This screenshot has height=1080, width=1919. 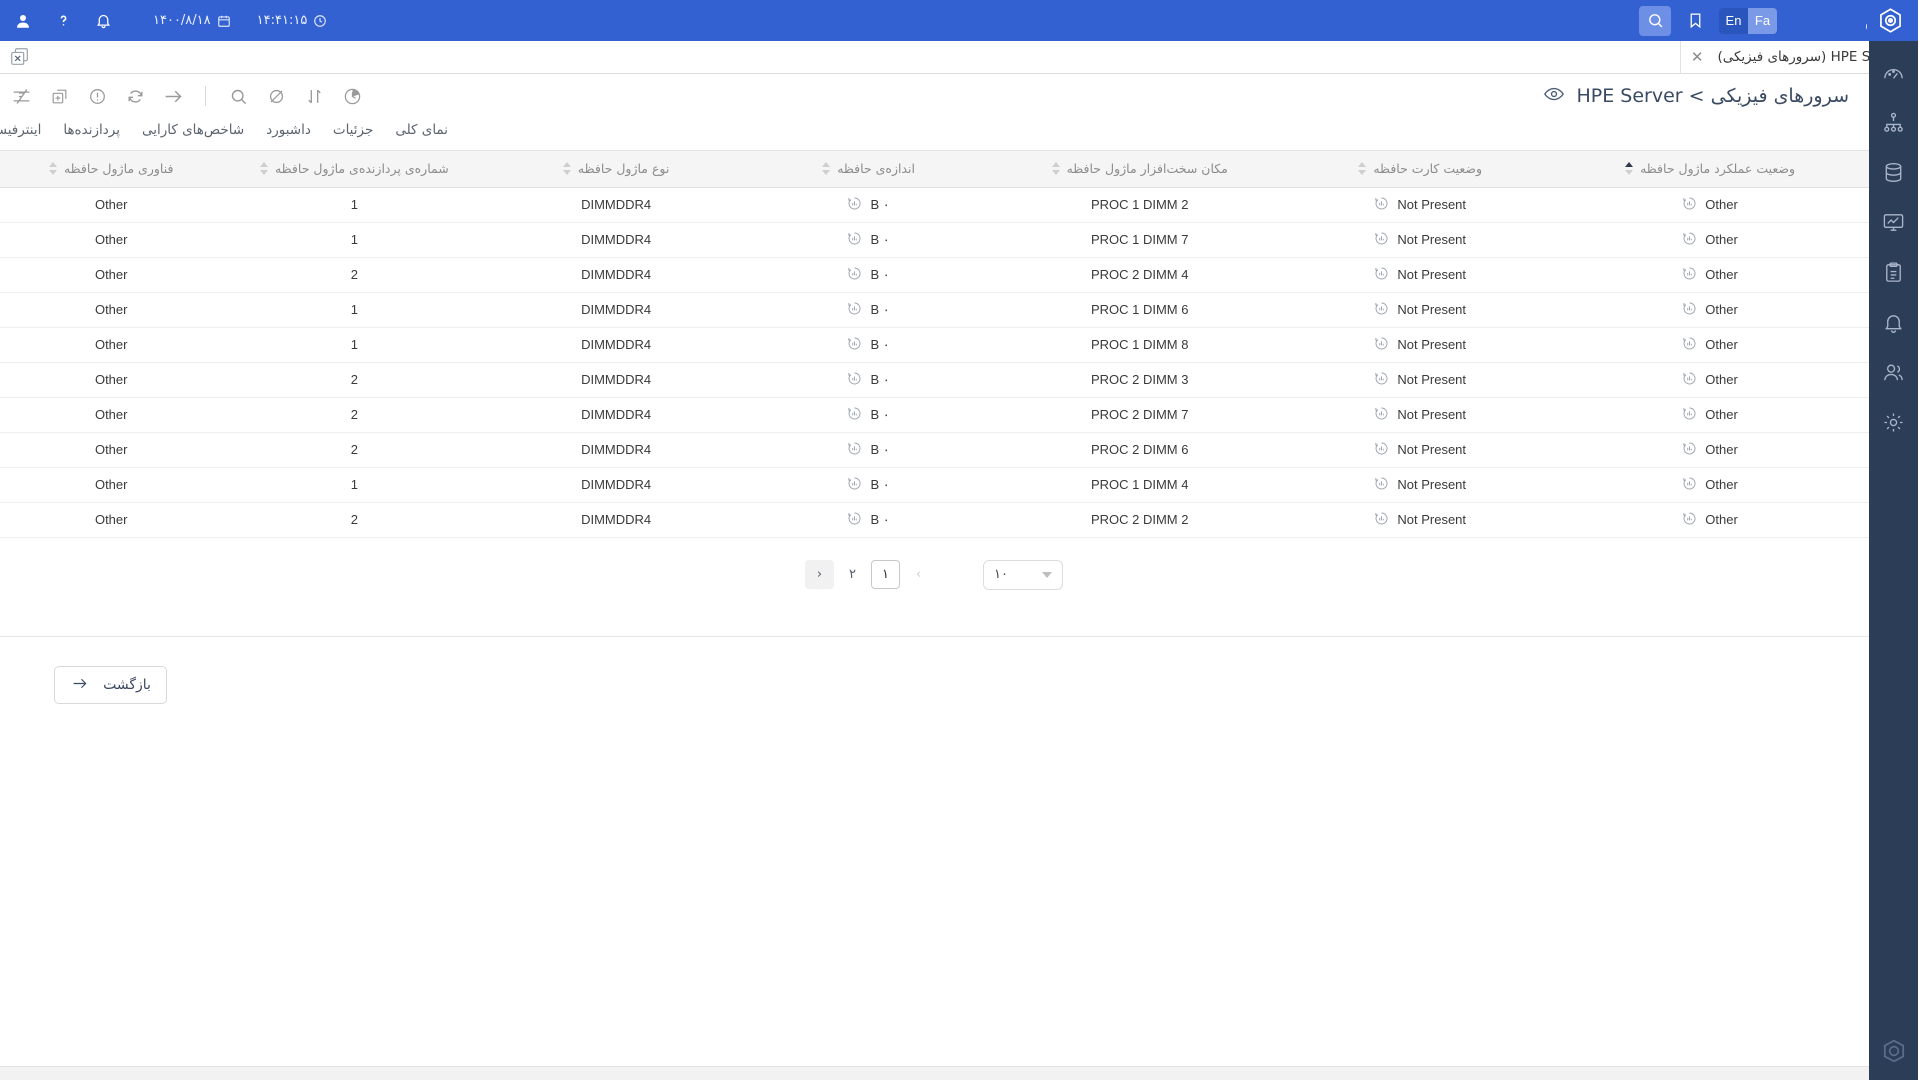 What do you see at coordinates (886, 574) in the screenshot?
I see `page-button-1: ۱` at bounding box center [886, 574].